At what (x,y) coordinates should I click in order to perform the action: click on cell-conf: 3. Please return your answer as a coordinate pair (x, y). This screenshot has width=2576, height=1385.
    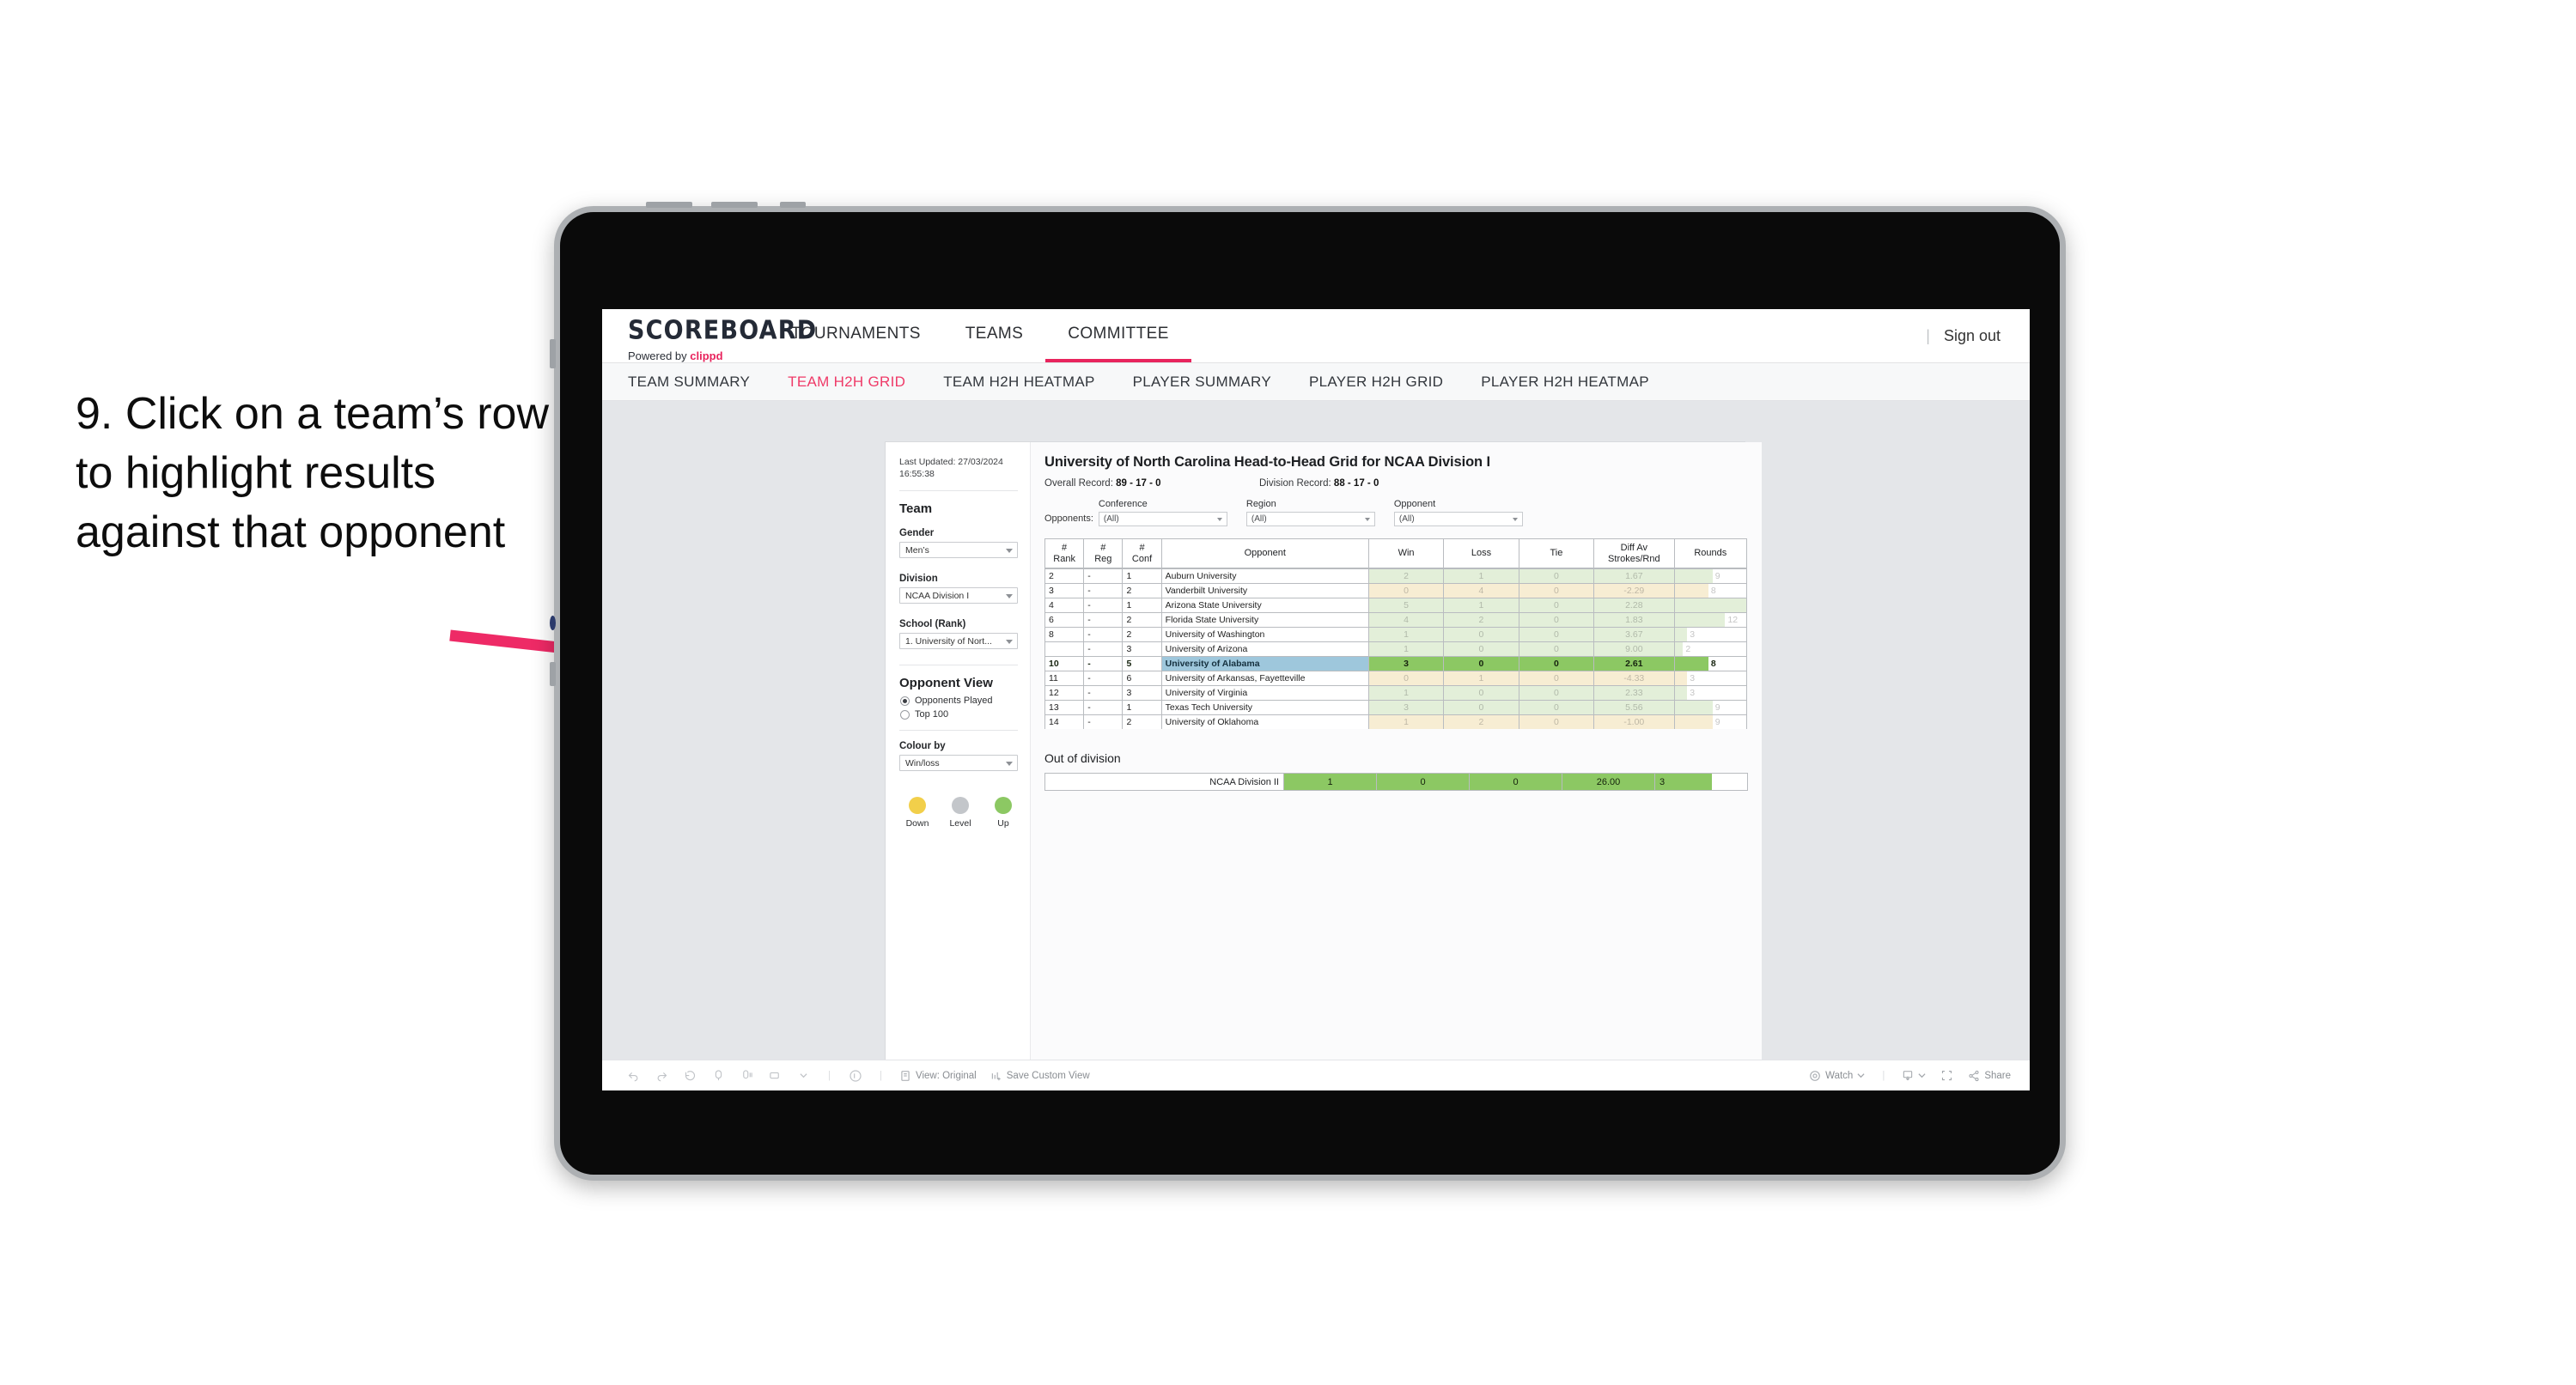
    Looking at the image, I should click on (1142, 693).